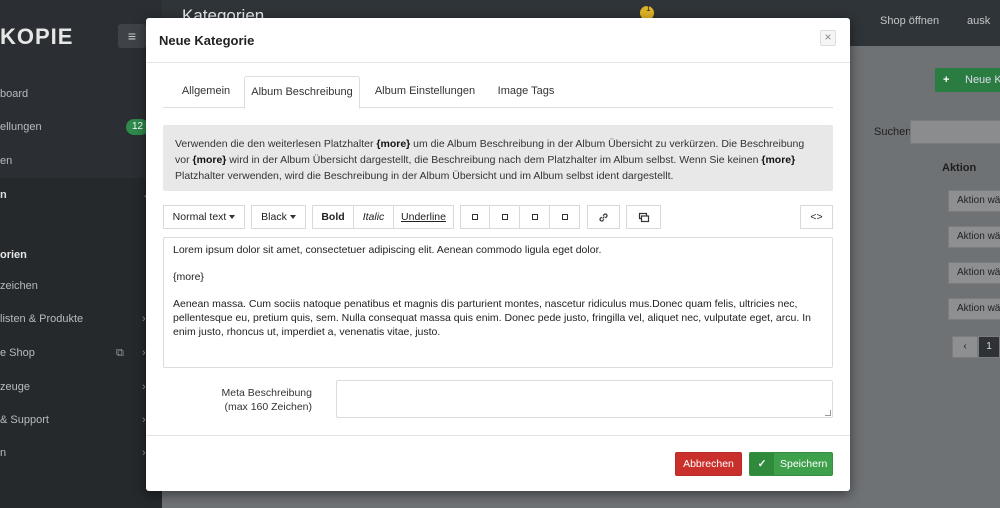 Image resolution: width=1000 pixels, height=508 pixels. I want to click on sidebar-item-label: orien, so click(13, 255).